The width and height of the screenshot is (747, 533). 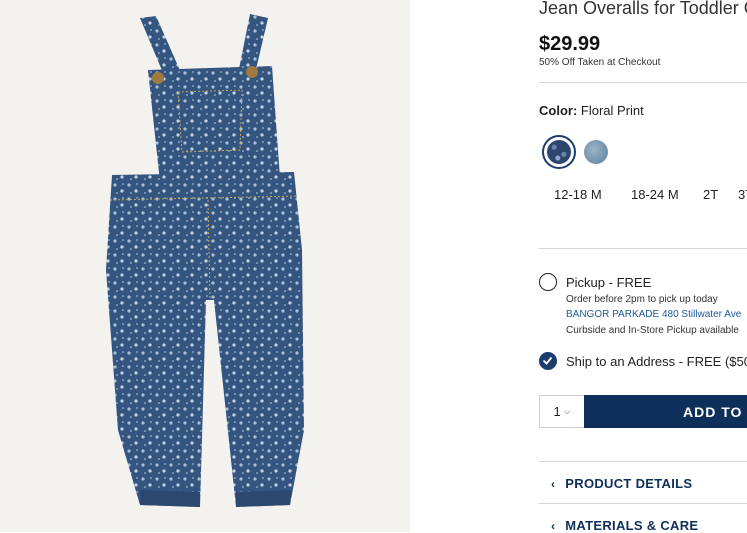 I want to click on swatch-fill, so click(x=559, y=152).